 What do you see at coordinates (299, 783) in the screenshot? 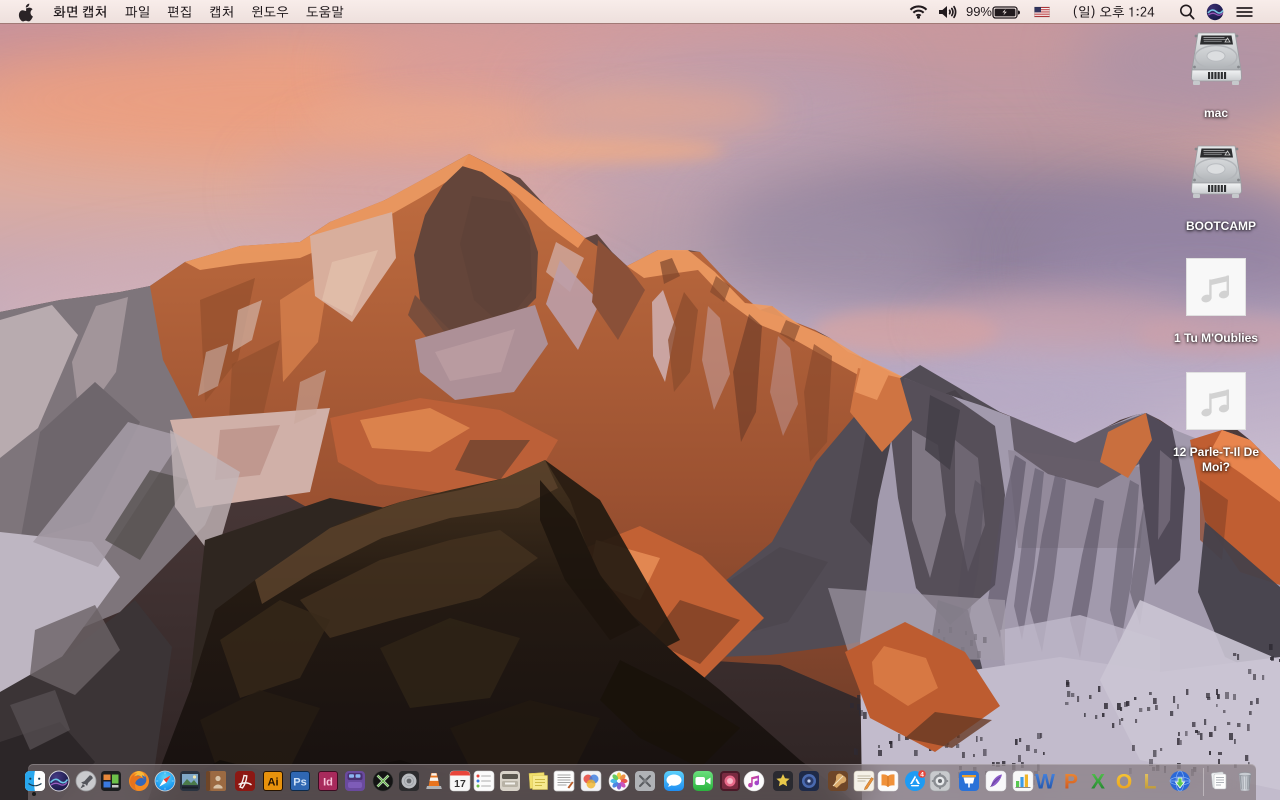
I see `svg-text: Ps` at bounding box center [299, 783].